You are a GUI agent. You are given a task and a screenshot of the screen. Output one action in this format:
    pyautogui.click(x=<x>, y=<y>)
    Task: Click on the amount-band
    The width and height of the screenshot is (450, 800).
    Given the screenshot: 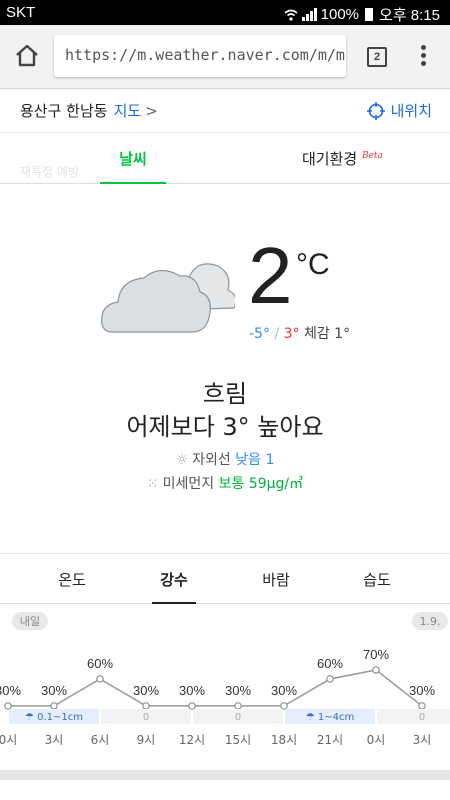 What is the action you would take?
    pyautogui.click(x=413, y=716)
    